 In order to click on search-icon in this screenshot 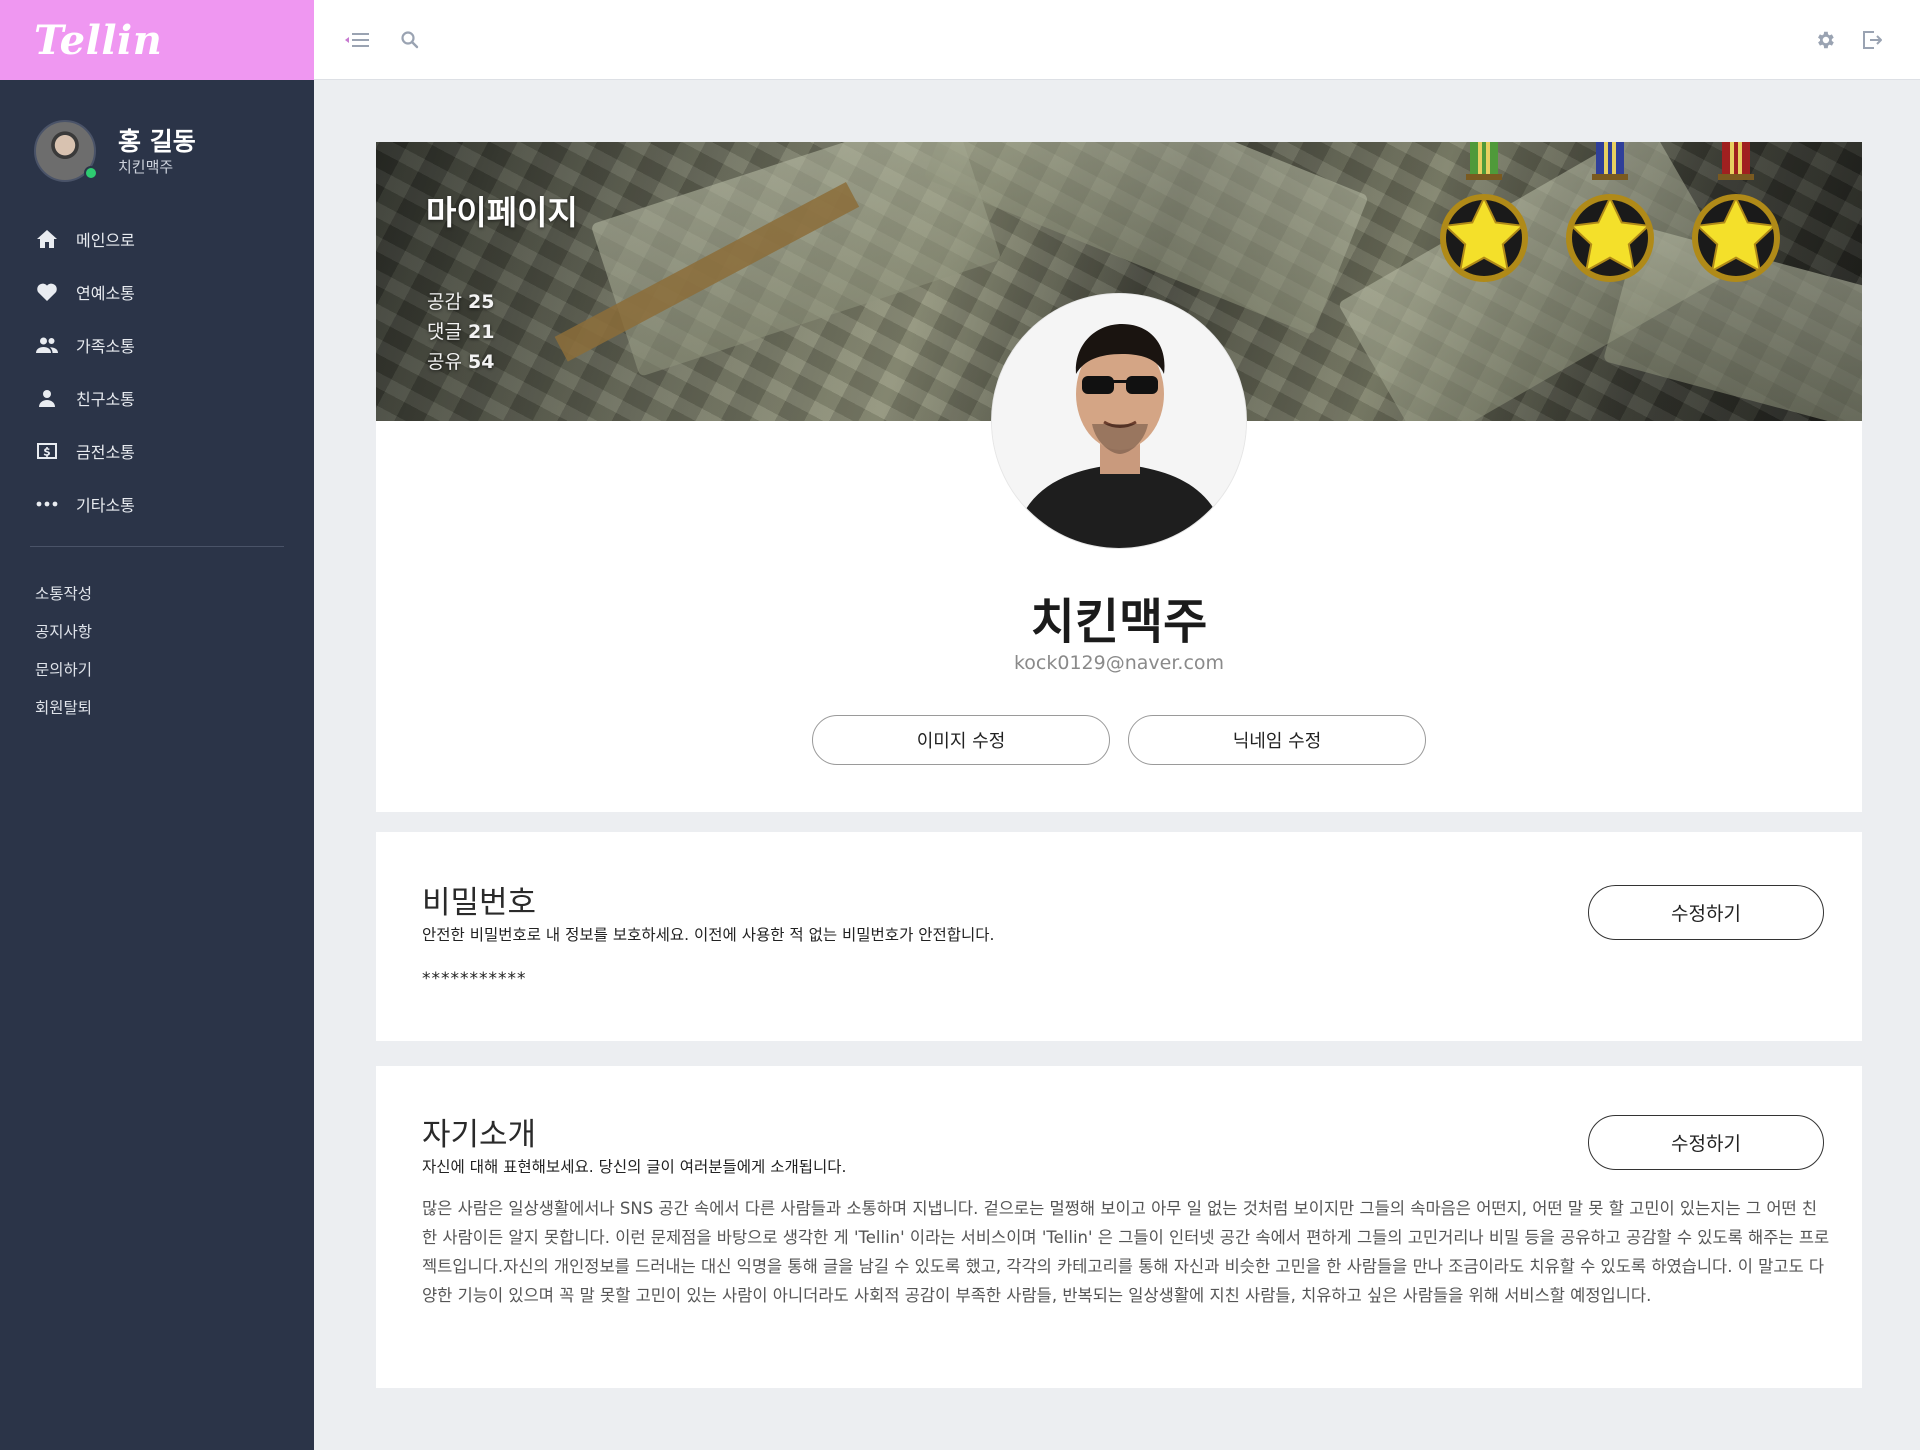, I will do `click(410, 40)`.